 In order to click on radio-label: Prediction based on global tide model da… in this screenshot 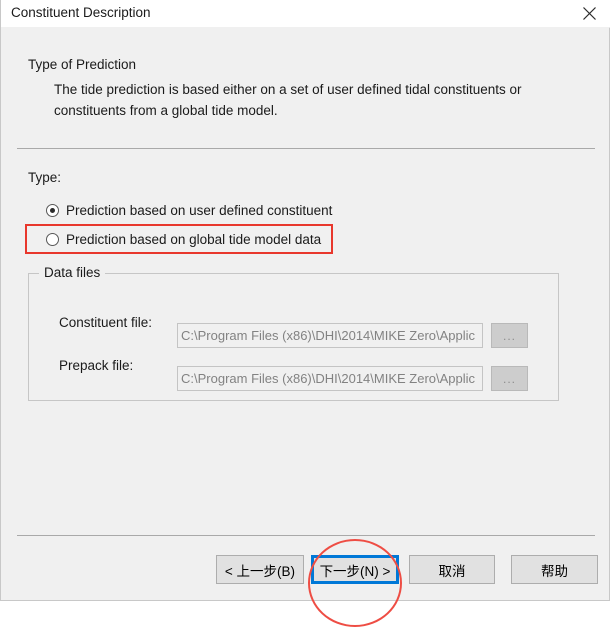, I will do `click(194, 239)`.